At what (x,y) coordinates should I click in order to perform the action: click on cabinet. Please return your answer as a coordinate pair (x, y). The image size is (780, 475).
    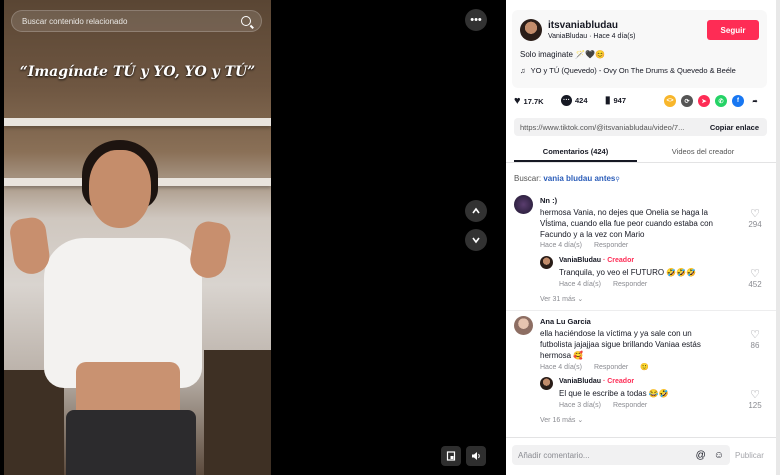
    Looking at the image, I should click on (237, 412).